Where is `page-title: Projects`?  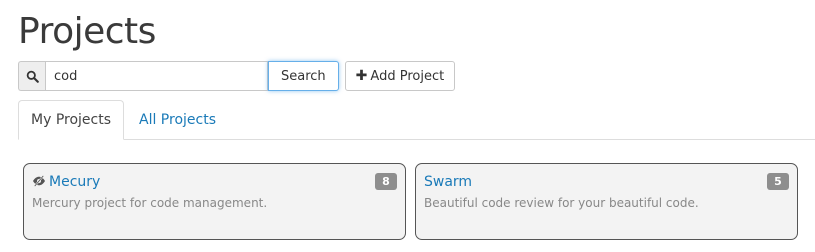
page-title: Projects is located at coordinates (87, 31).